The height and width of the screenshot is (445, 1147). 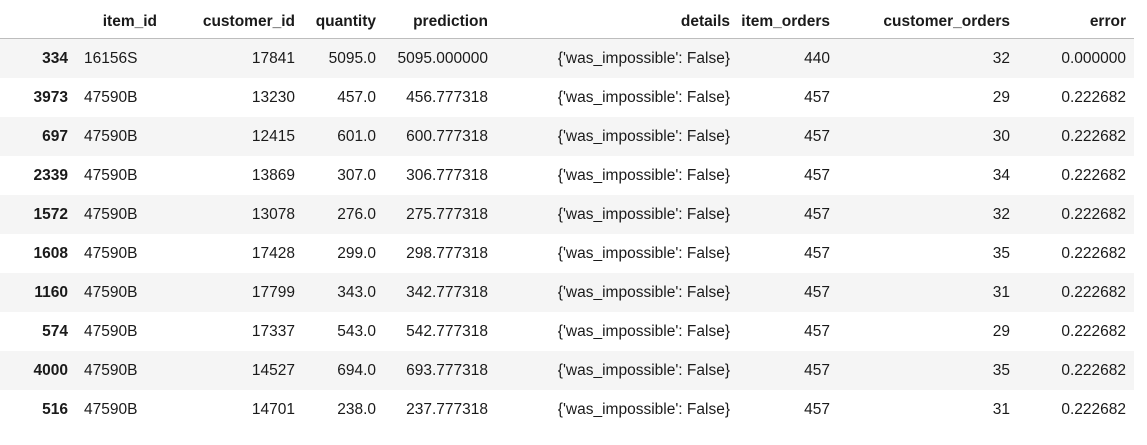 What do you see at coordinates (50, 214) in the screenshot?
I see `row-index: 1572` at bounding box center [50, 214].